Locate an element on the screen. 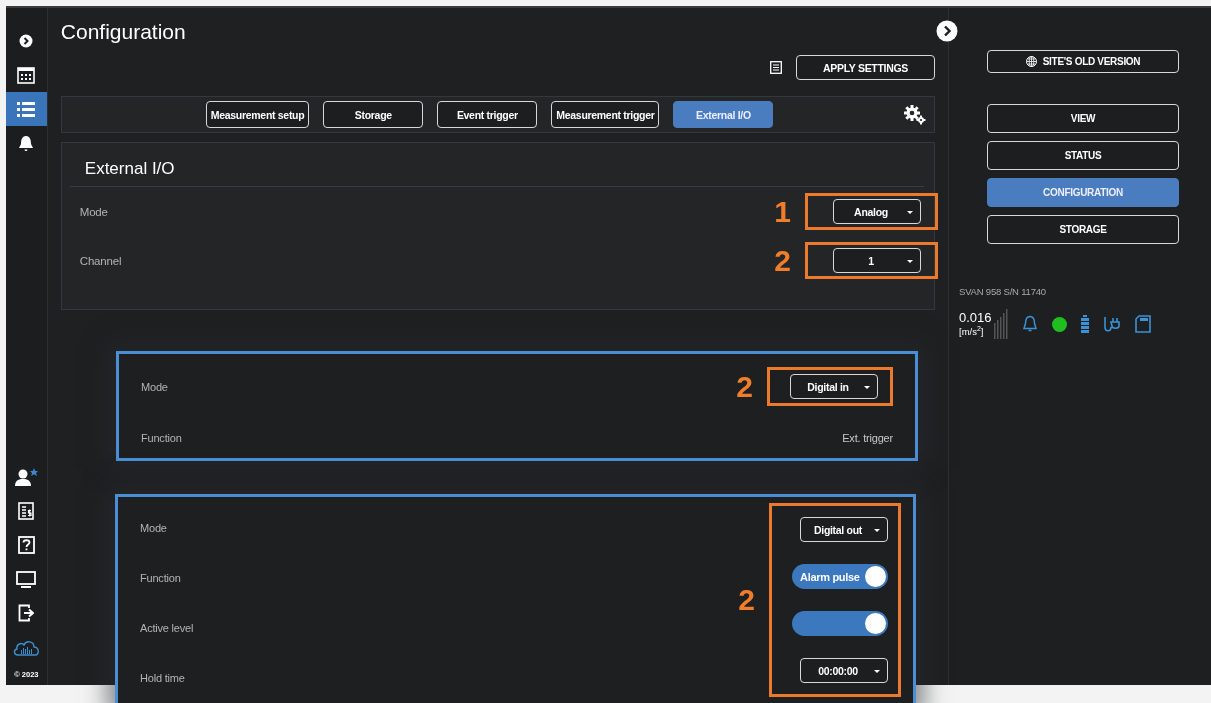 The image size is (1211, 703). settings-icon is located at coordinates (915, 114).